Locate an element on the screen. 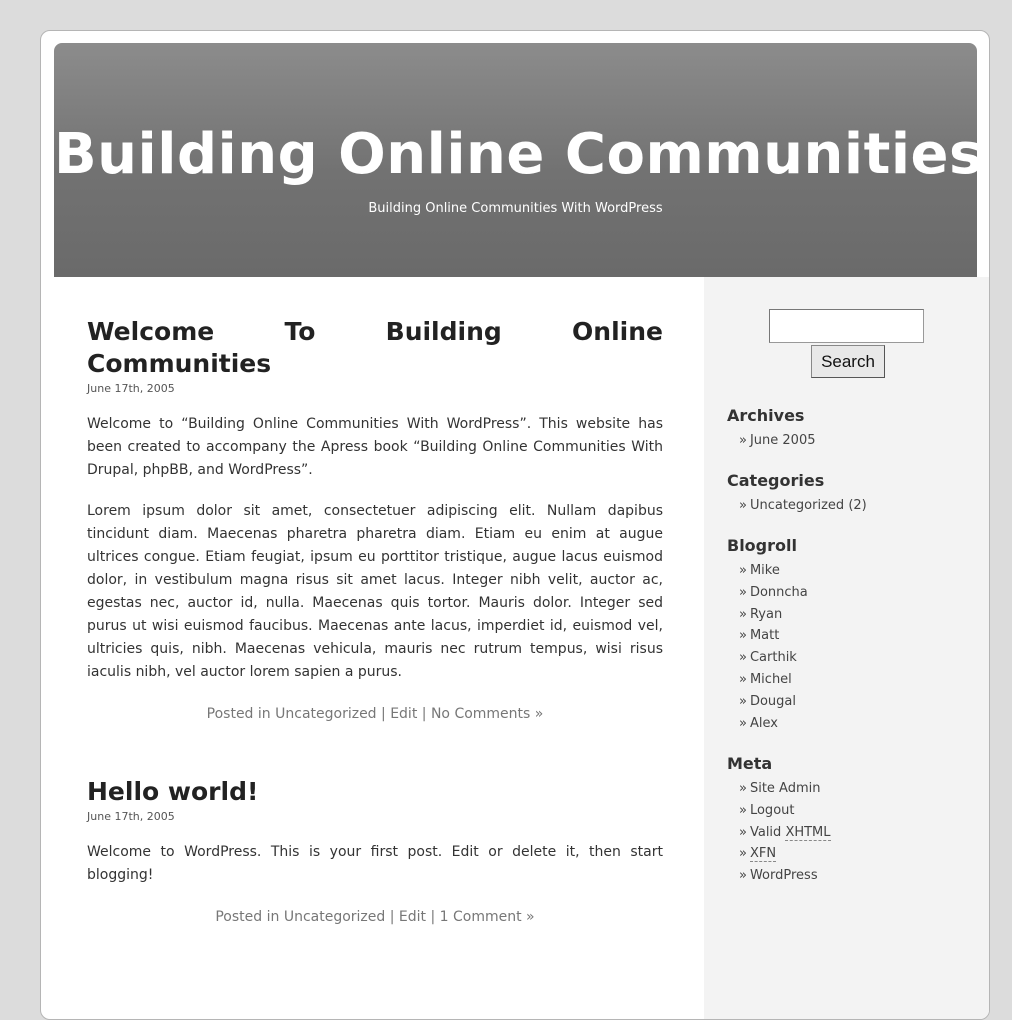 The image size is (1012, 1020). meta-item: » WordPress is located at coordinates (785, 876).